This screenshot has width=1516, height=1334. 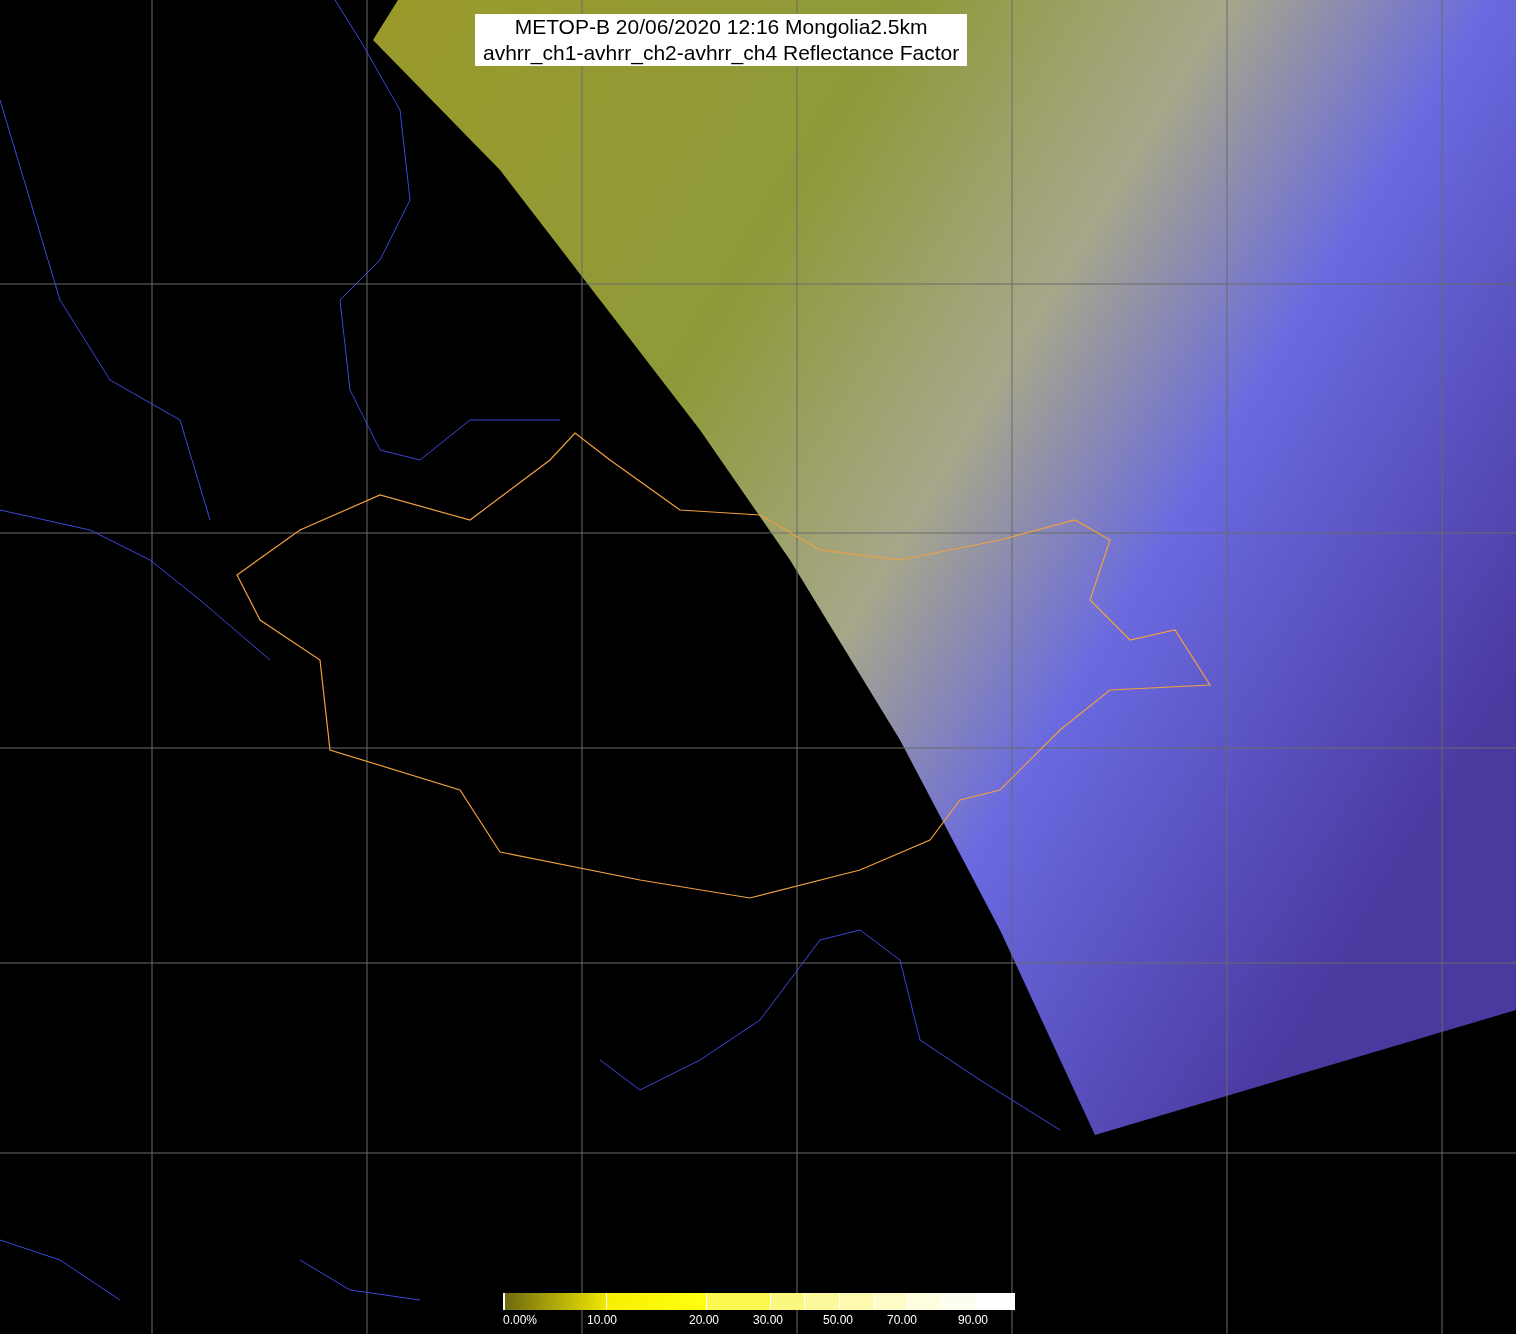 What do you see at coordinates (721, 53) in the screenshot?
I see `title-text: avhrr_ch1-avhrr_ch2-avhrr_ch4 Reflectance Factor` at bounding box center [721, 53].